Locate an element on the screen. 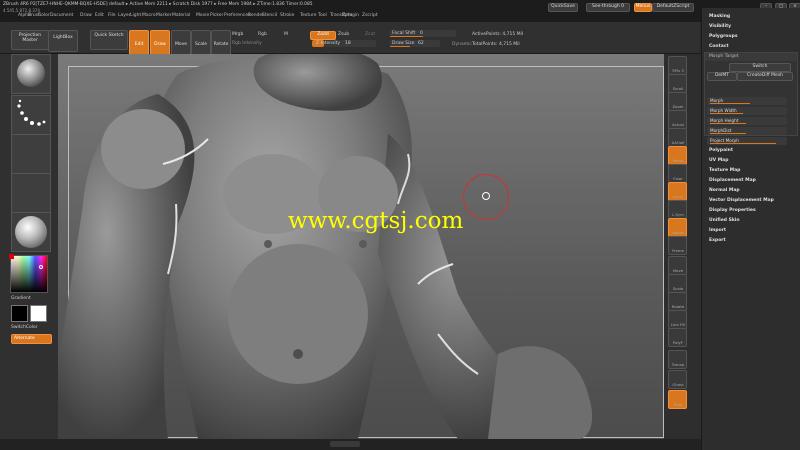 The height and width of the screenshot is (450, 800). visibility-header: Visibility is located at coordinates (720, 26).